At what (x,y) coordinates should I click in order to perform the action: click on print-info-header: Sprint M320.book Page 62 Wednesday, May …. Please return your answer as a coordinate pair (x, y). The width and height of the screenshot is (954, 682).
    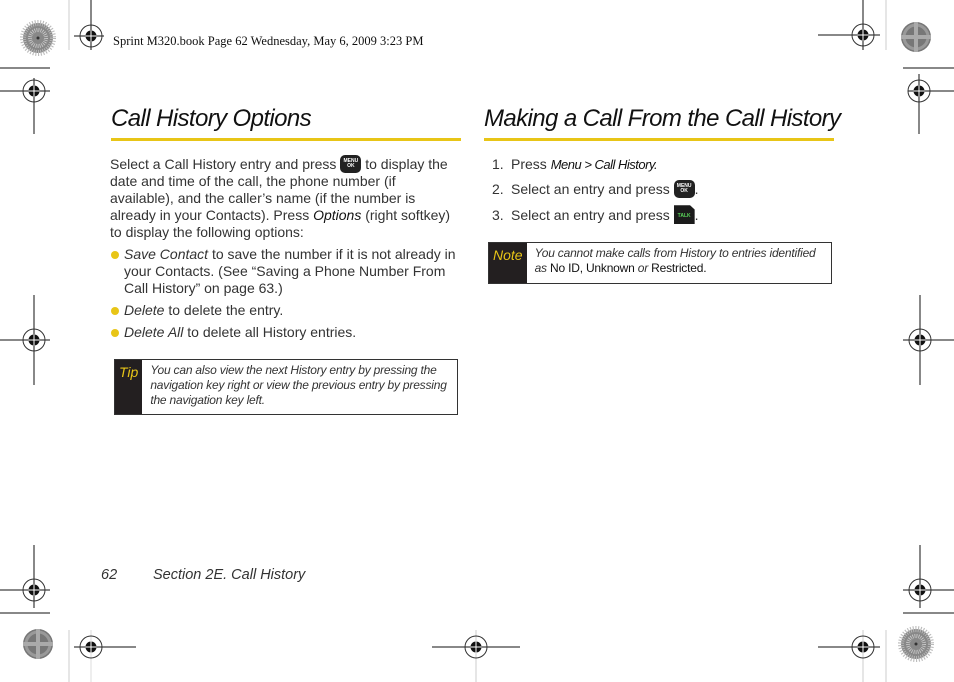
    Looking at the image, I should click on (268, 41).